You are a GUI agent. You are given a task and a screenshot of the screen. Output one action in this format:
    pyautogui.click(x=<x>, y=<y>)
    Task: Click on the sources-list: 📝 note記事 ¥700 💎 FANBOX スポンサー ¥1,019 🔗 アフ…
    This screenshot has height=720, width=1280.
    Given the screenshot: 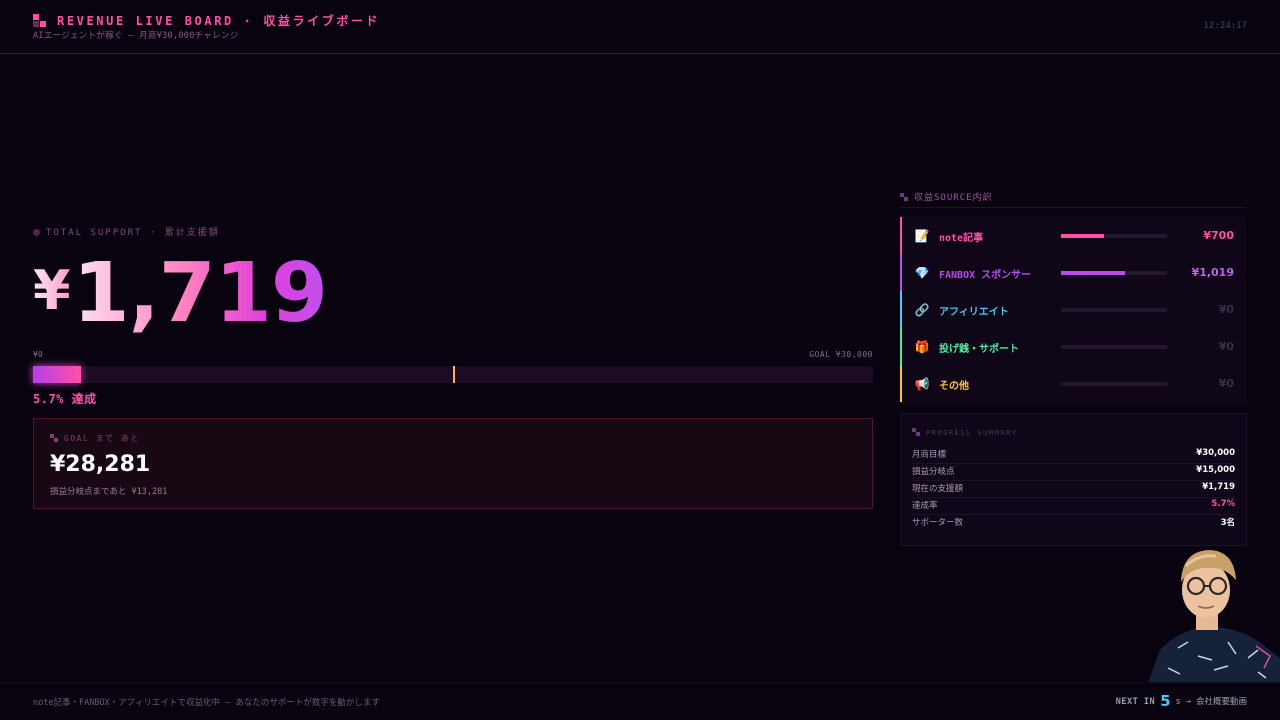 What is the action you would take?
    pyautogui.click(x=1073, y=310)
    